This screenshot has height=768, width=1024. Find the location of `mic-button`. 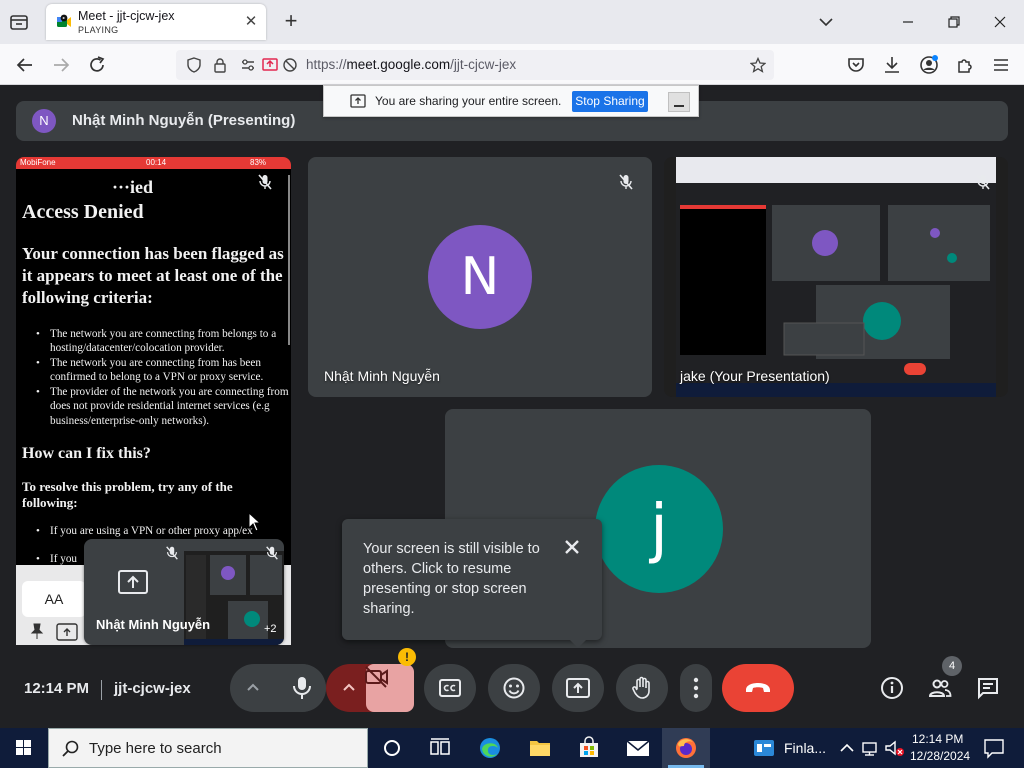

mic-button is located at coordinates (302, 688).